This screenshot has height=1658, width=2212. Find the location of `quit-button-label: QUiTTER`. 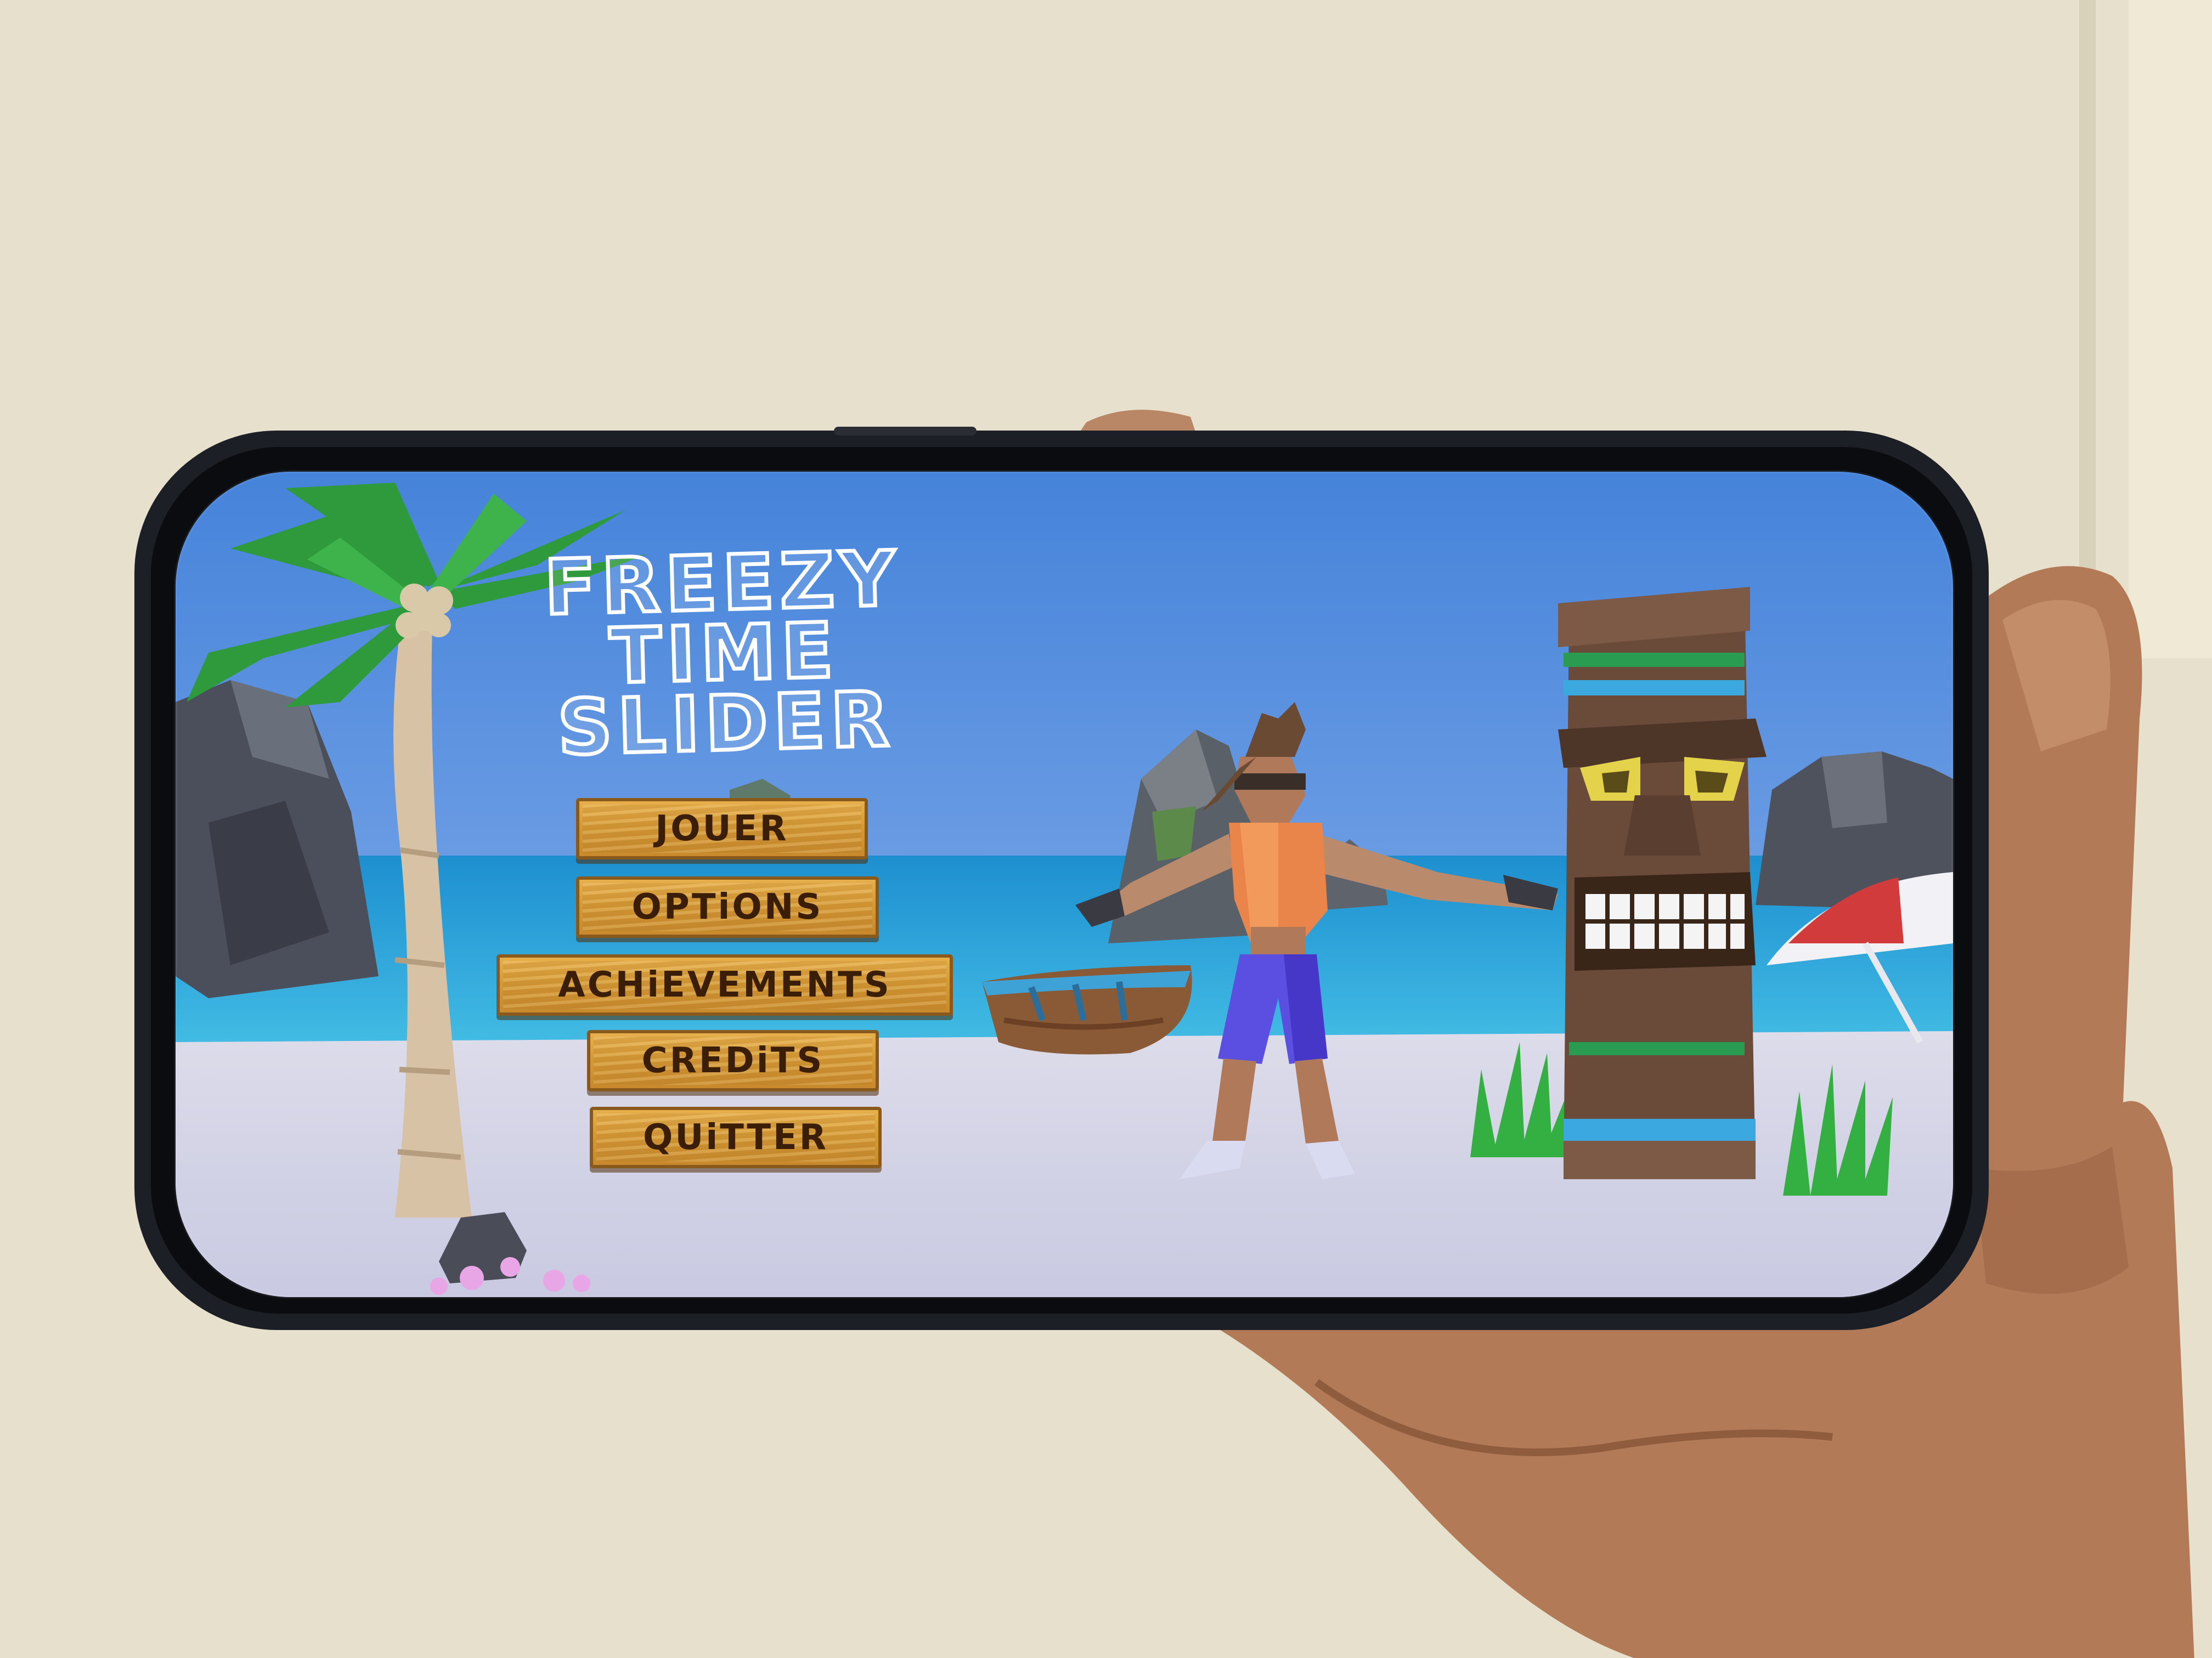

quit-button-label: QUiTTER is located at coordinates (735, 1137).